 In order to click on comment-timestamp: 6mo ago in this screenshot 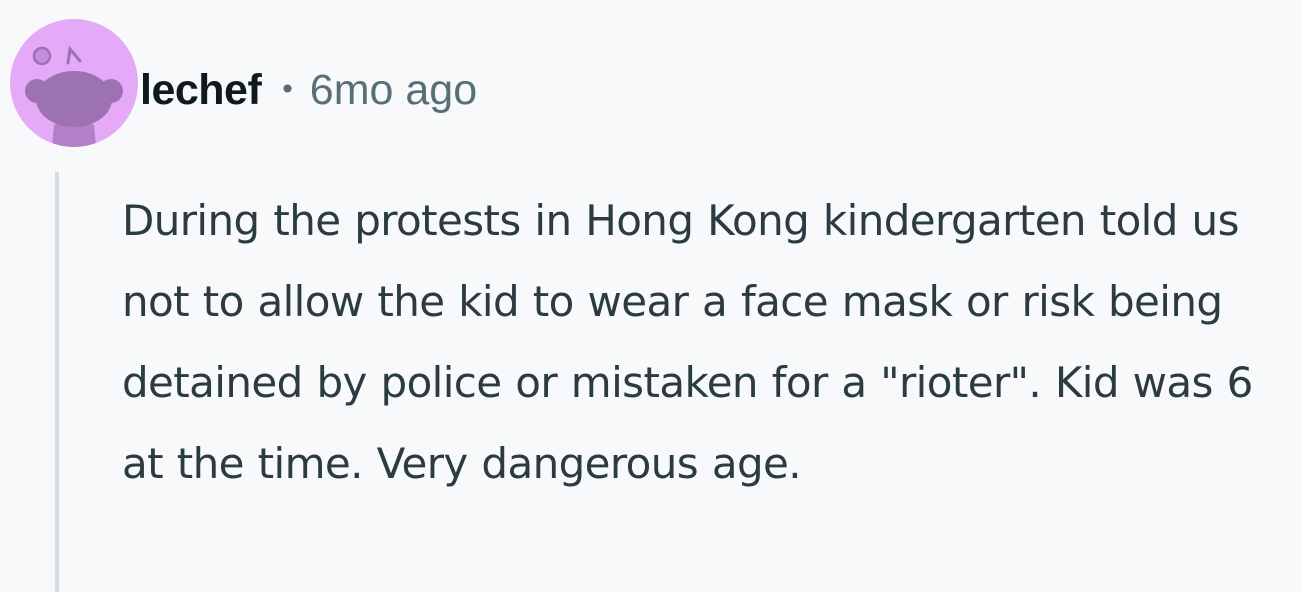, I will do `click(393, 90)`.